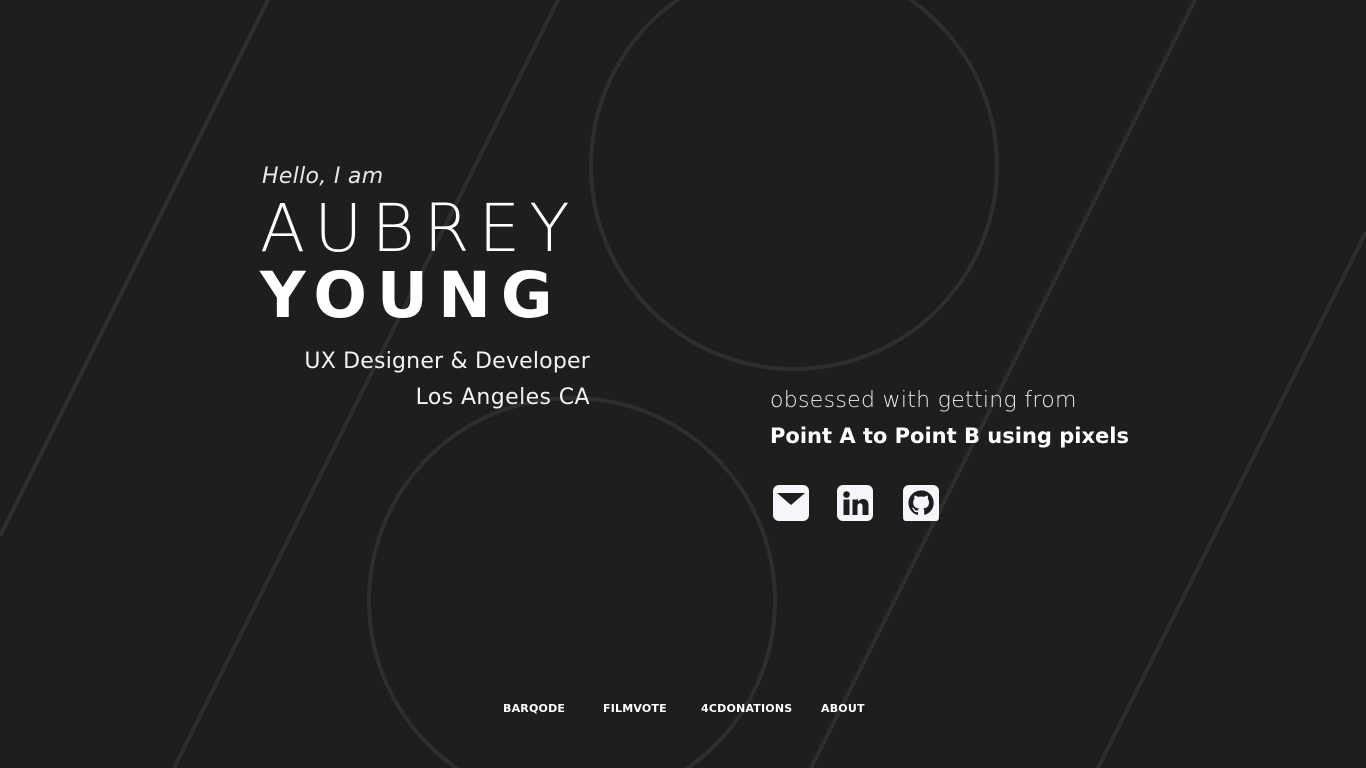 This screenshot has width=1366, height=768. I want to click on nav-link-about: ABOUT, so click(843, 708).